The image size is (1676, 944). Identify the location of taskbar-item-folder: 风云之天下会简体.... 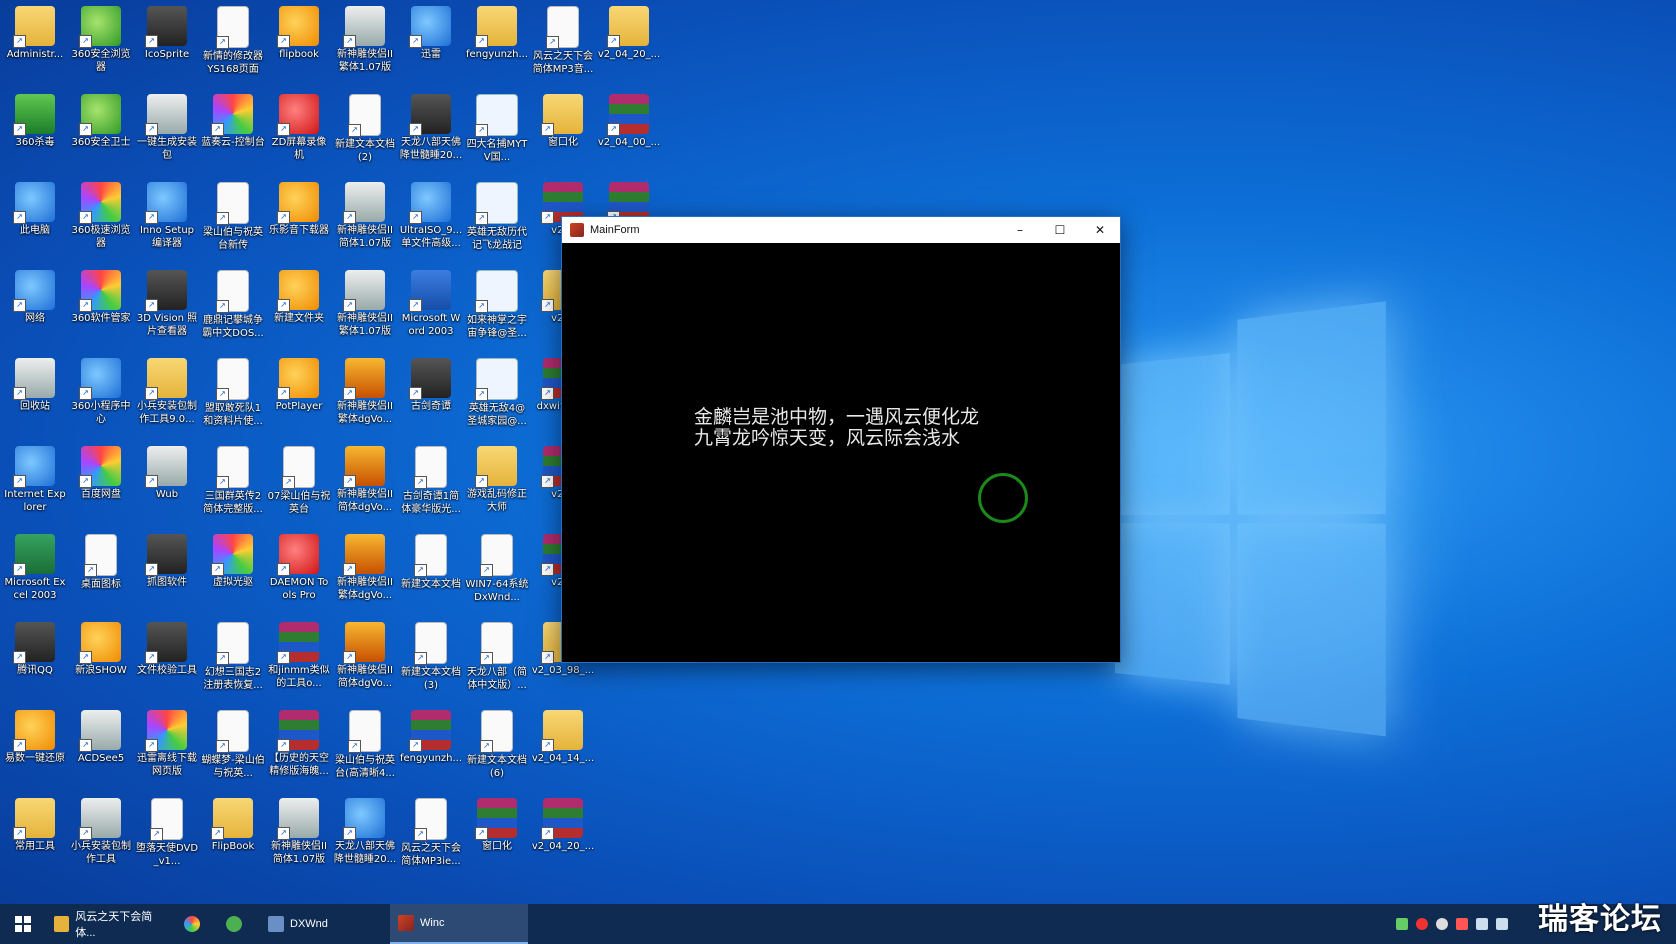
(111, 924).